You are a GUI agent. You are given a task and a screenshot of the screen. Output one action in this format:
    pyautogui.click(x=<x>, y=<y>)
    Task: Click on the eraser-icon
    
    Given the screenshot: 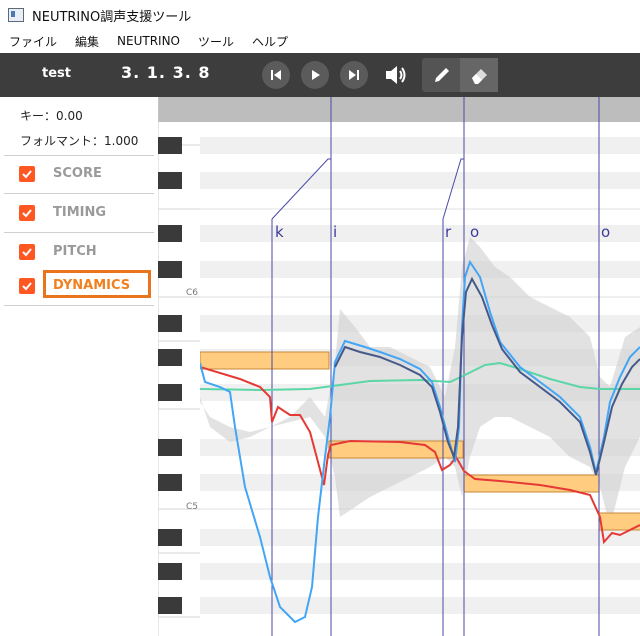 What is the action you would take?
    pyautogui.click(x=479, y=76)
    